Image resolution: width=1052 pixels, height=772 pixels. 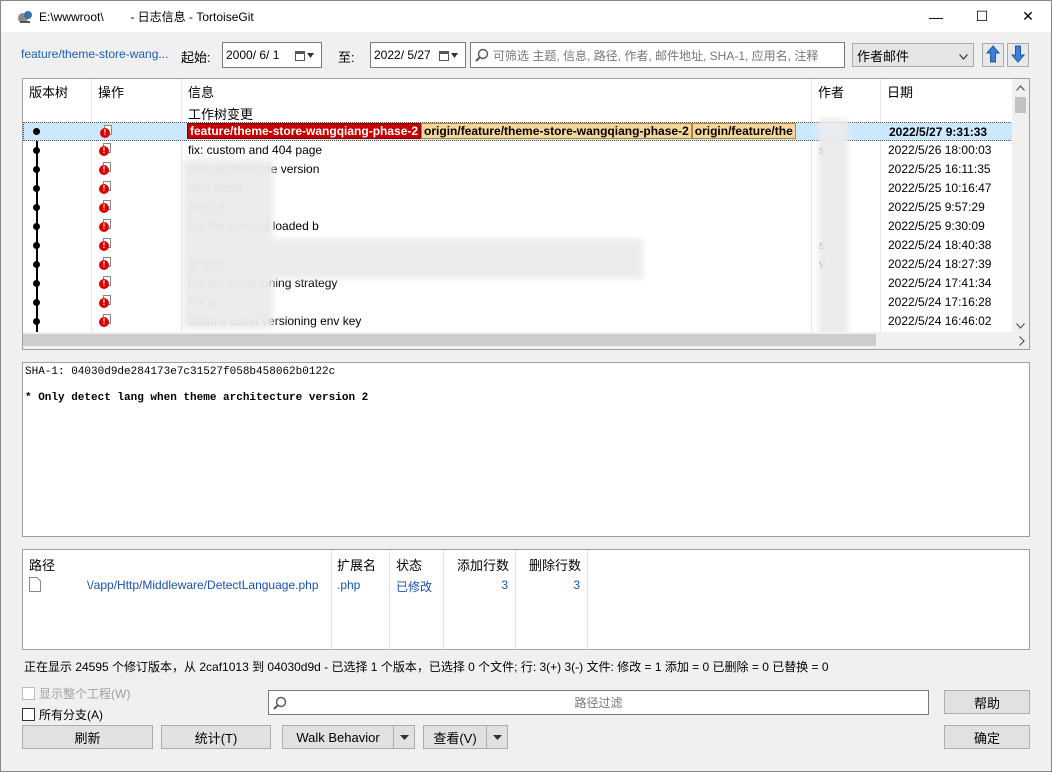 What do you see at coordinates (48, 91) in the screenshot?
I see `column-header-tree: 版本树` at bounding box center [48, 91].